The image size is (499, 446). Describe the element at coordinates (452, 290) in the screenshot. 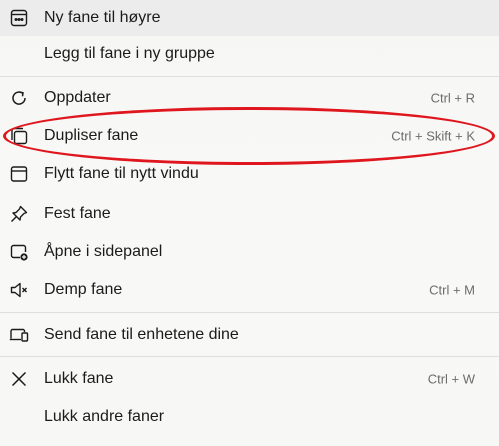

I see `menu-item-shortcut: Ctrl + M` at that location.